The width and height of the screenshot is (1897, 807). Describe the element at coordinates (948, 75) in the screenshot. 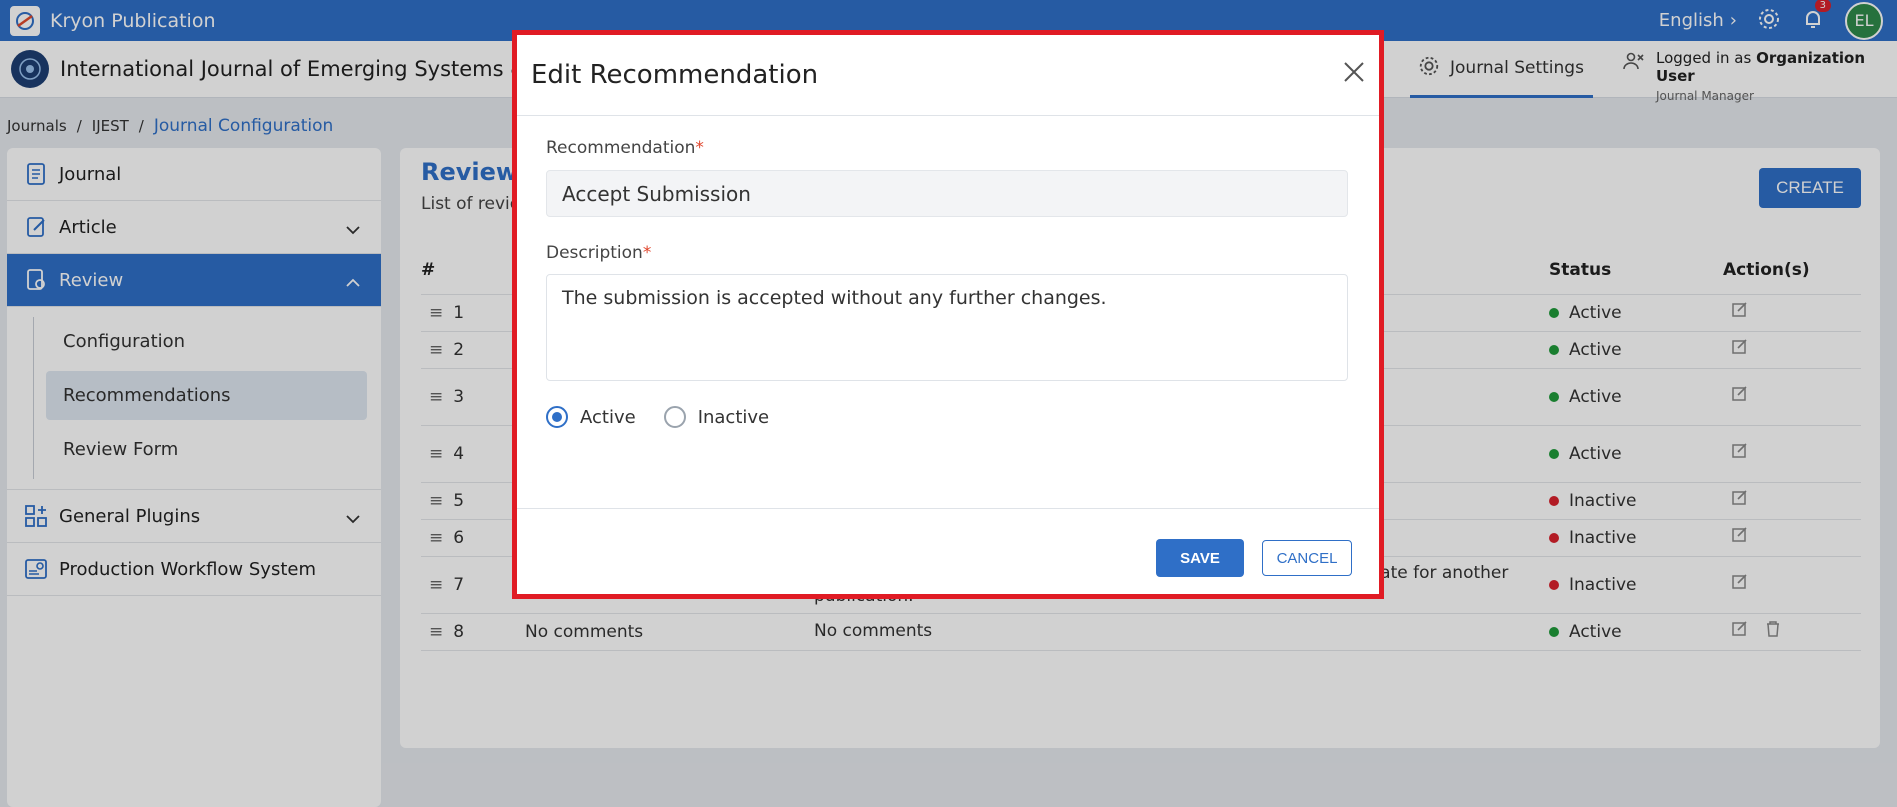

I see `modal-header: Edit Recommendation` at that location.